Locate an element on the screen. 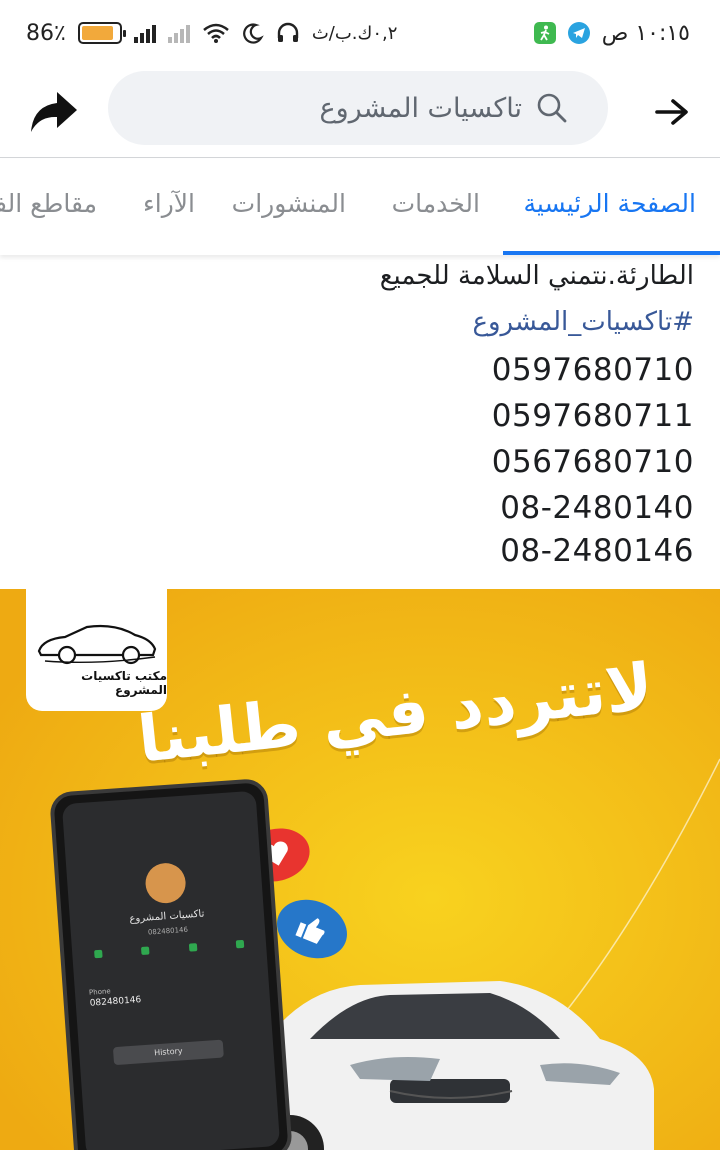 This screenshot has width=720, height=1150. tab-videos: مقاطع الفيديو is located at coordinates (48, 203).